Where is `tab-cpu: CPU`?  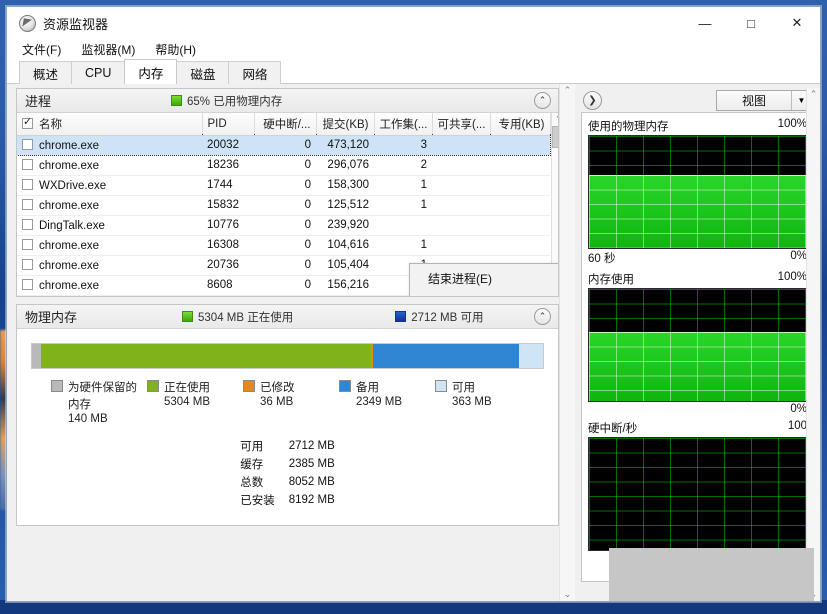
tab-cpu: CPU is located at coordinates (98, 72).